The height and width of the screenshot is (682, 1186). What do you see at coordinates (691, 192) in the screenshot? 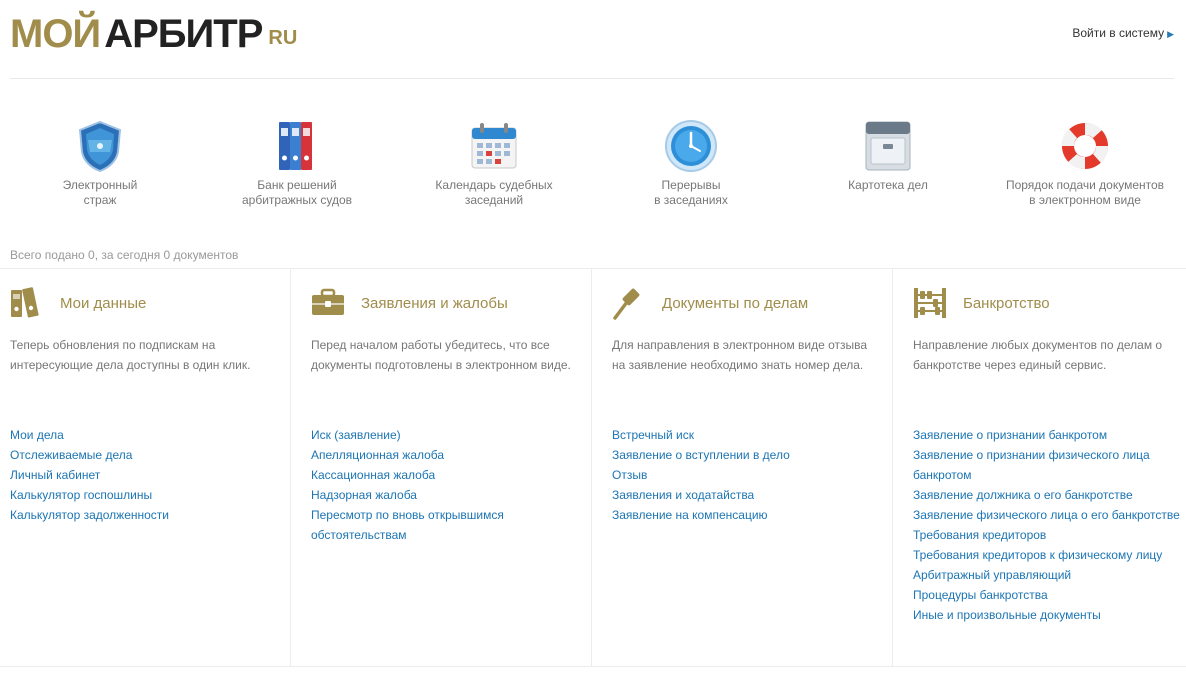
I see `service-label: Перерывы в заседаниях` at bounding box center [691, 192].